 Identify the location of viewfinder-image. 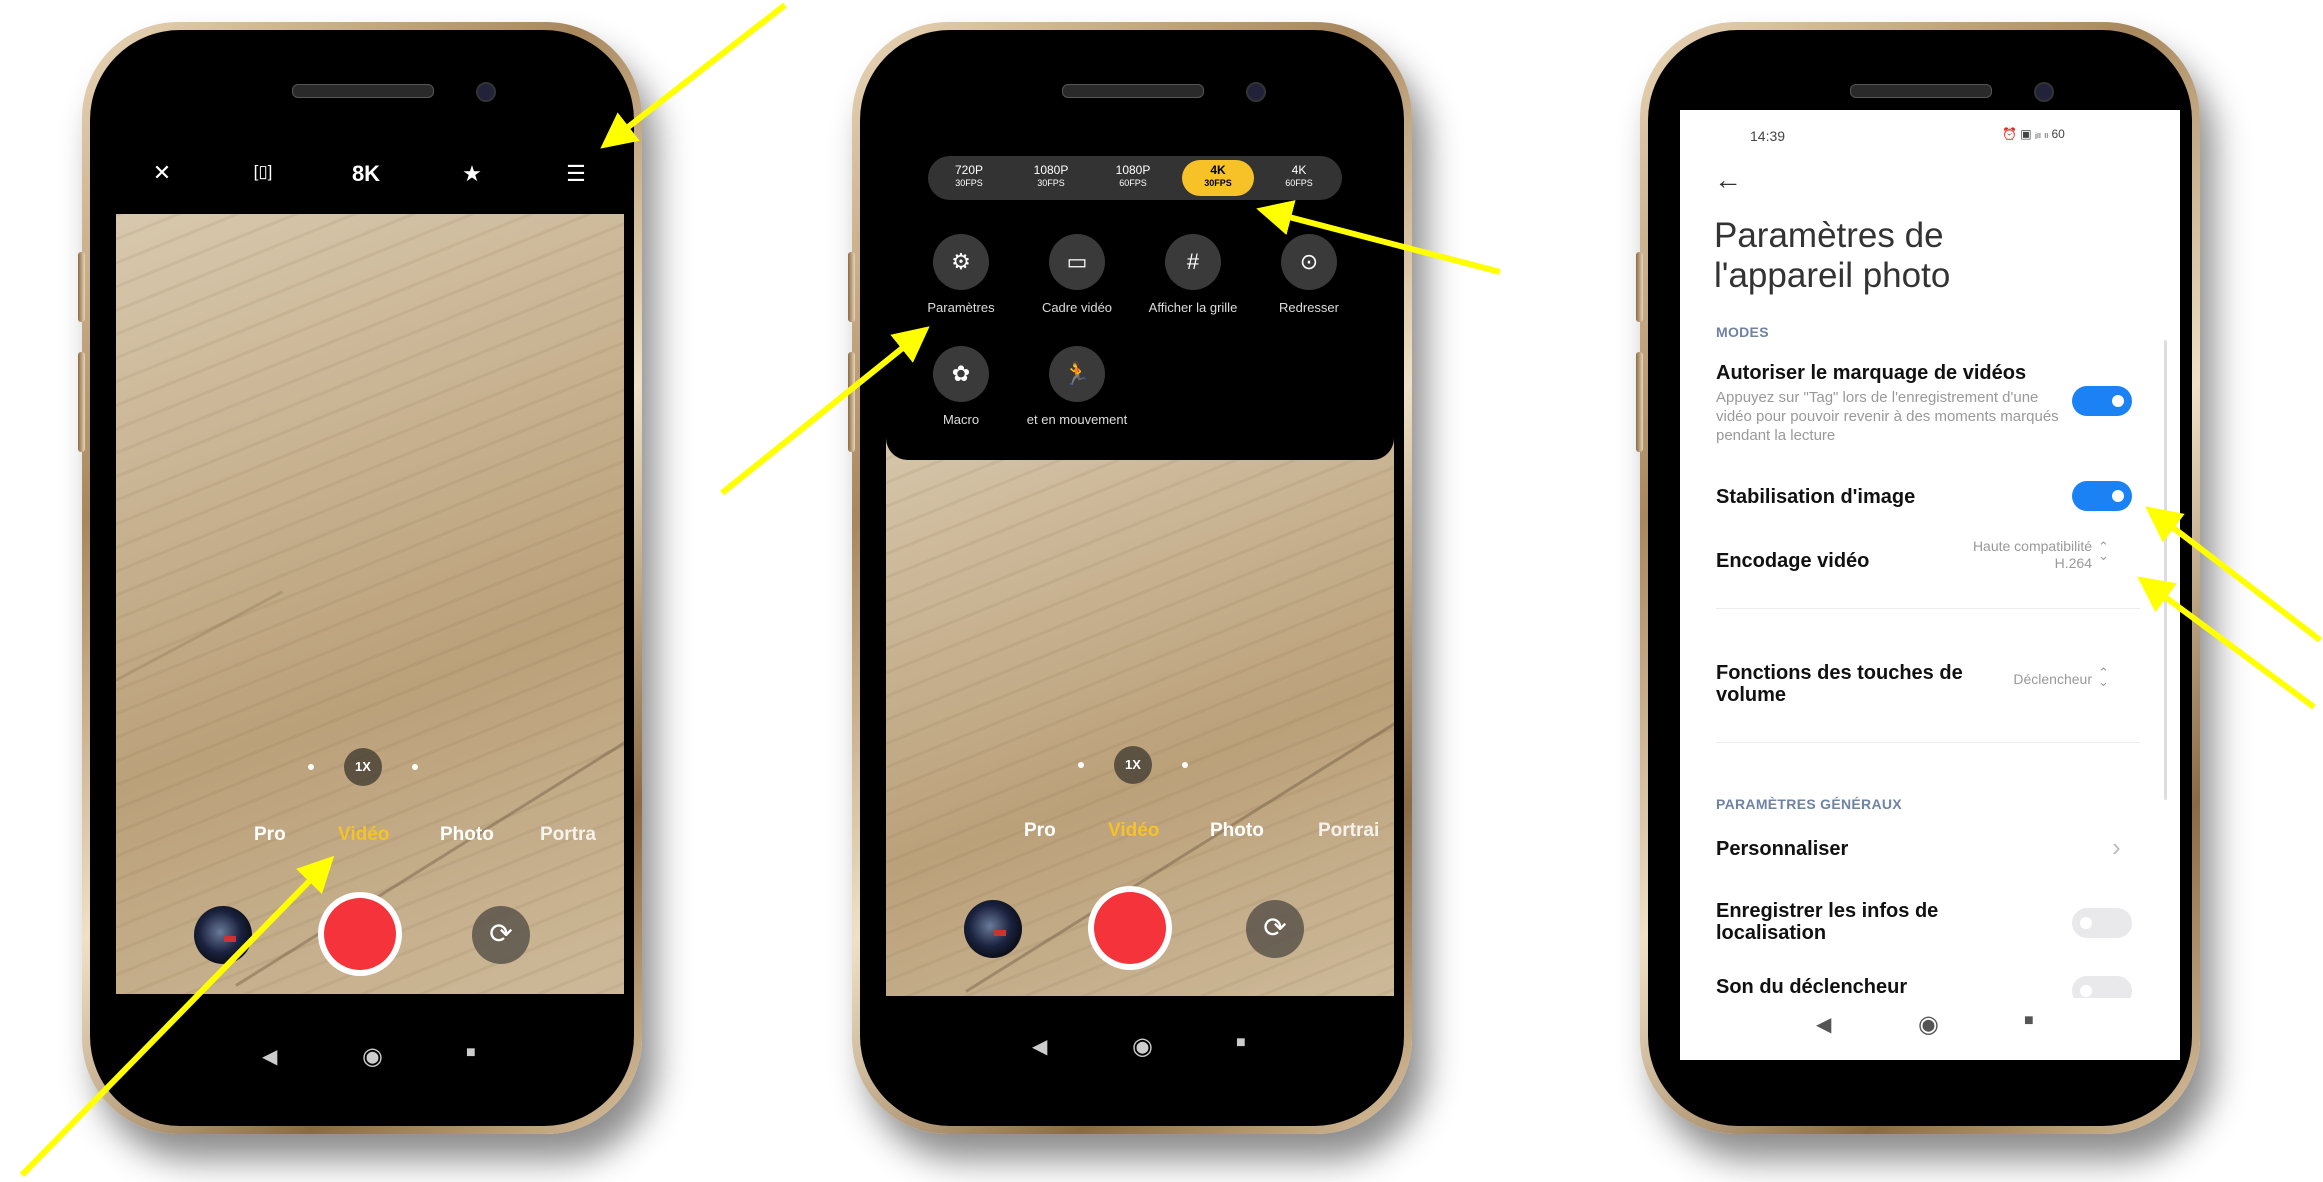
(370, 604).